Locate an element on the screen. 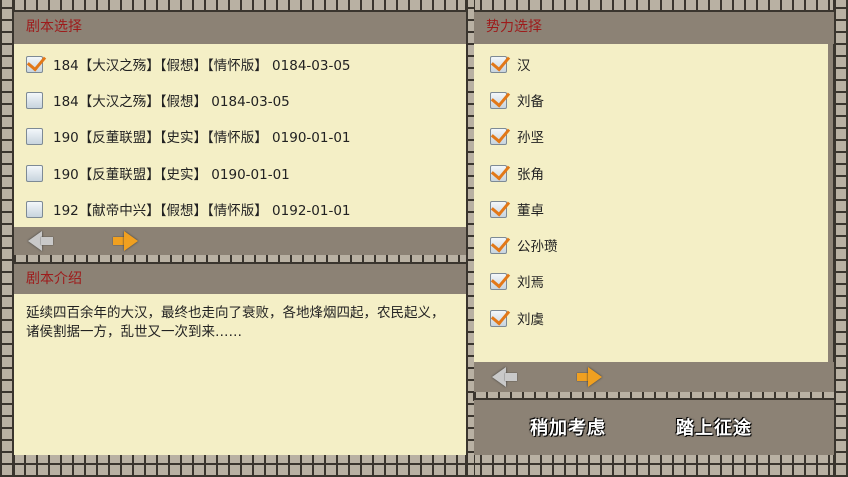  faction-item-8: 刘虞 is located at coordinates (517, 318).